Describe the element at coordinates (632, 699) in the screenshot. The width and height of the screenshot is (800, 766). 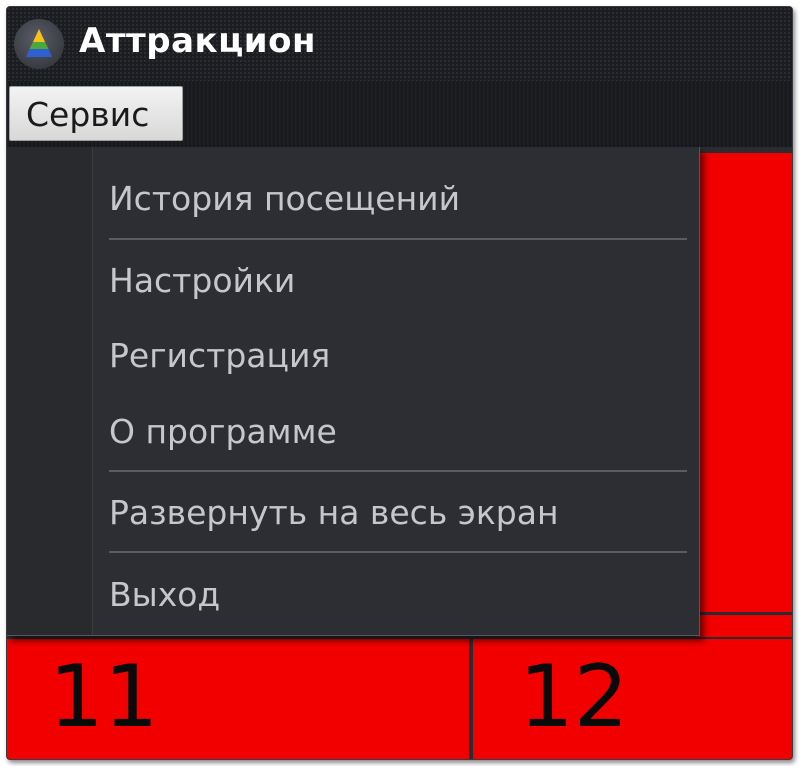
I see `tile-12: 12` at that location.